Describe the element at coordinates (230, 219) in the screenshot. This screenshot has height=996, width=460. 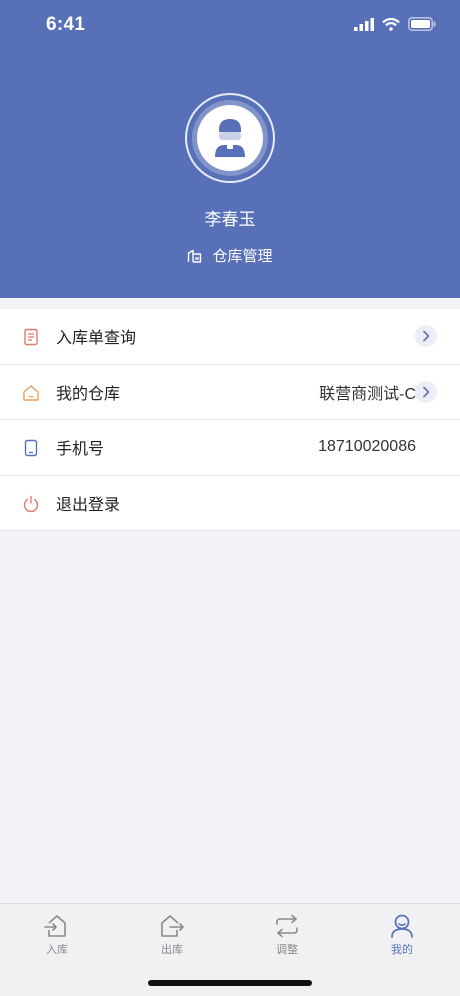
I see `user-name: 李春玉` at that location.